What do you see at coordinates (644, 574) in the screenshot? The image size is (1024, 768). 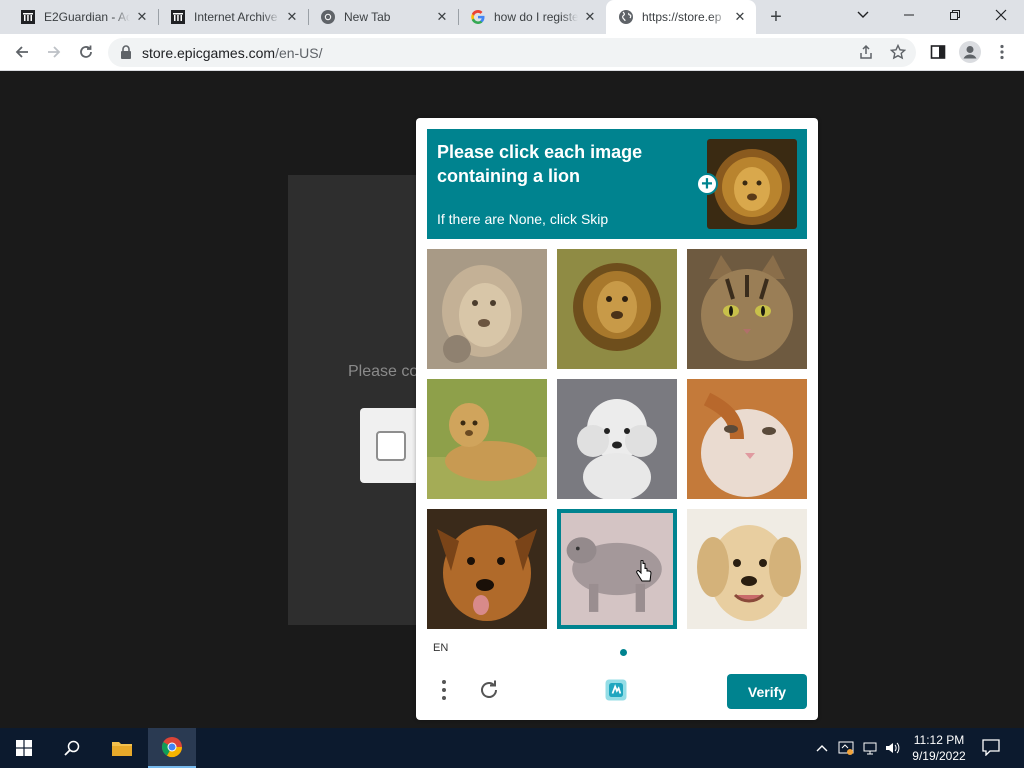 I see `hand-cursor-icon` at bounding box center [644, 574].